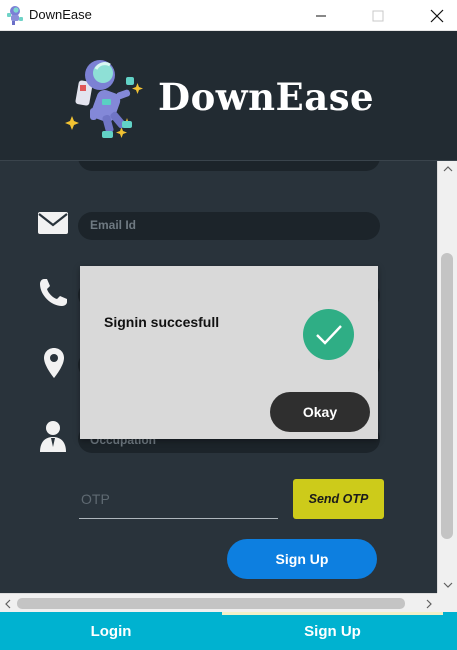 This screenshot has height=650, width=457. Describe the element at coordinates (429, 603) in the screenshot. I see `scroll-right-arrow` at that location.